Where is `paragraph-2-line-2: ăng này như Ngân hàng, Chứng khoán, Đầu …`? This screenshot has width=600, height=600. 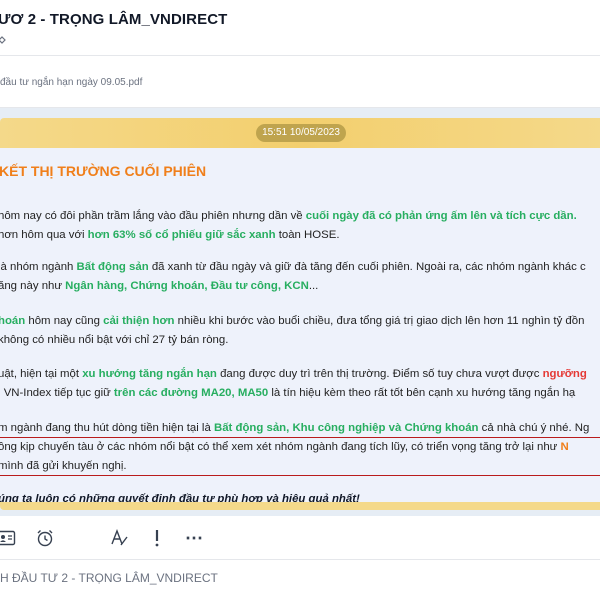
paragraph-2-line-2: ăng này như Ngân hàng, Chứng khoán, Đầu … is located at coordinates (159, 286).